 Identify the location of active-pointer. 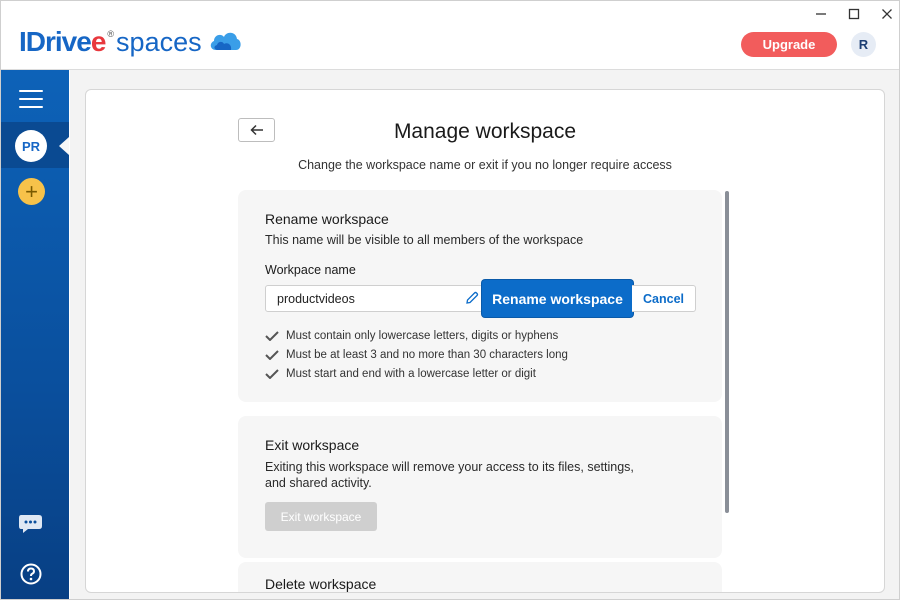
(64, 146).